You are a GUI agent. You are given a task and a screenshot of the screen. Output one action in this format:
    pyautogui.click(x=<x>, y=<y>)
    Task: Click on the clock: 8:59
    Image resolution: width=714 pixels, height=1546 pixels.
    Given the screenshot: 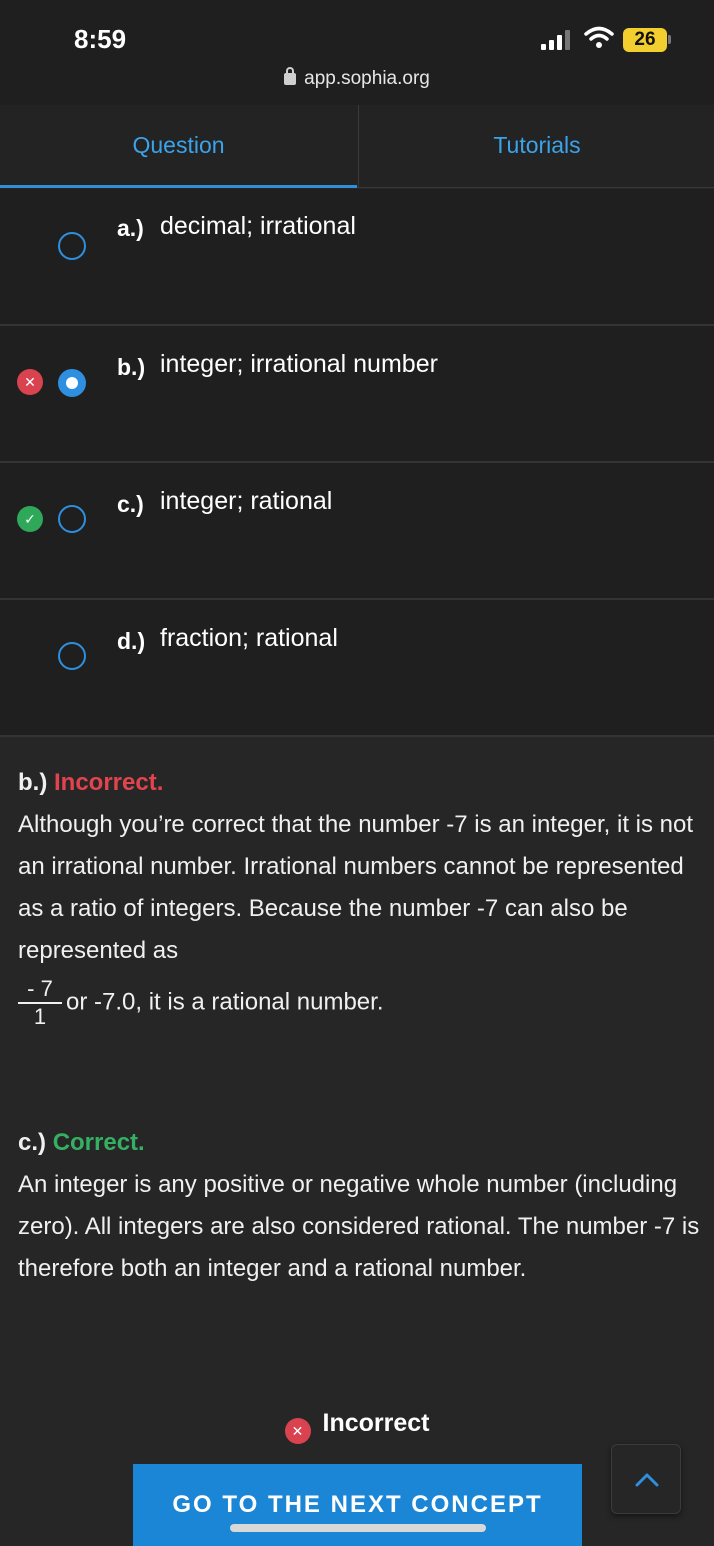 What is the action you would take?
    pyautogui.click(x=100, y=39)
    